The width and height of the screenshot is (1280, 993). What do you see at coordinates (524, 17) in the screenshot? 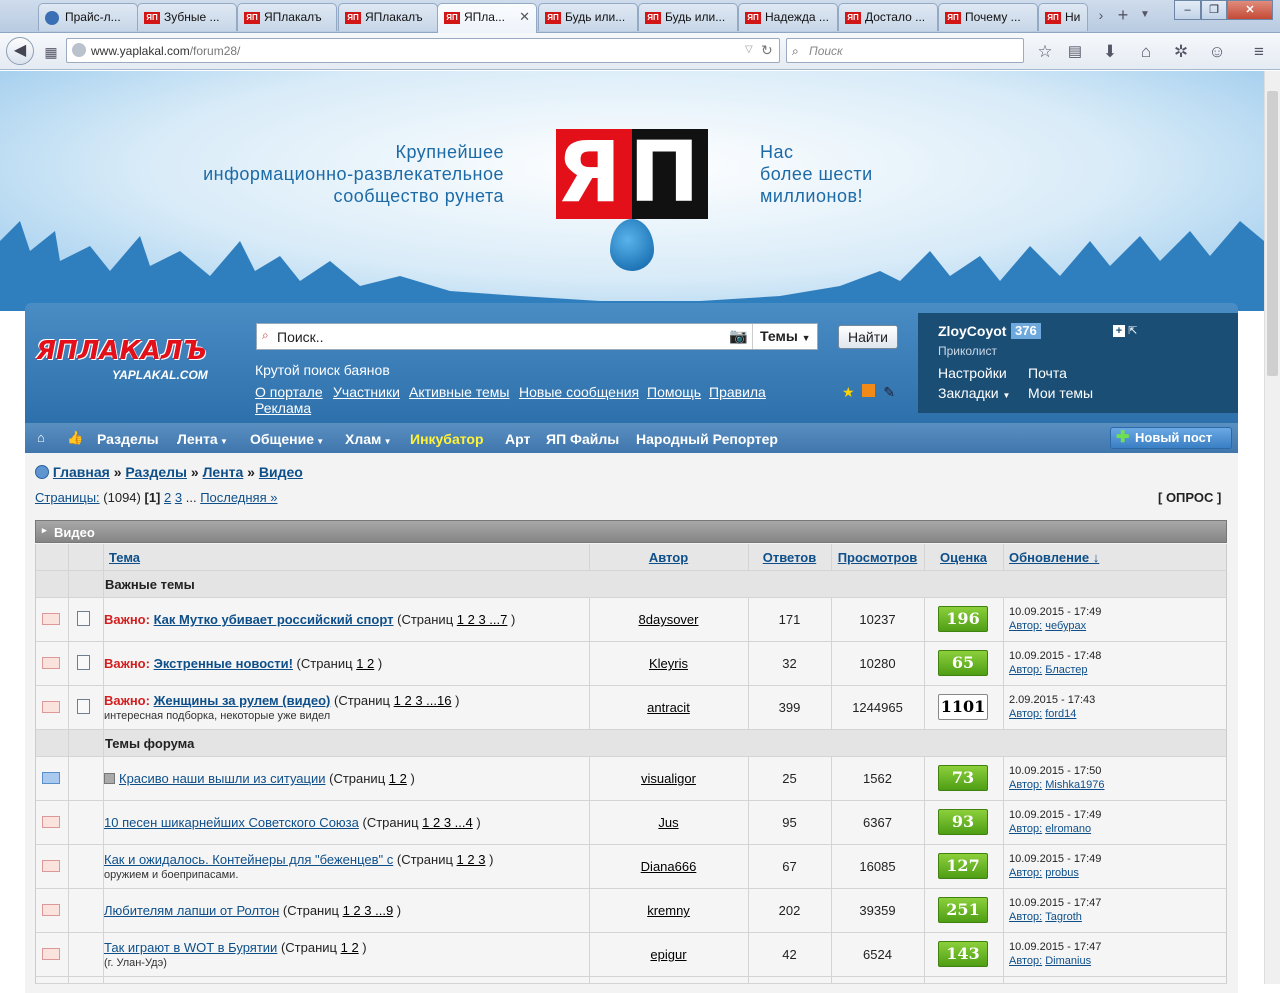
I see `close-tab-icon: ✕` at bounding box center [524, 17].